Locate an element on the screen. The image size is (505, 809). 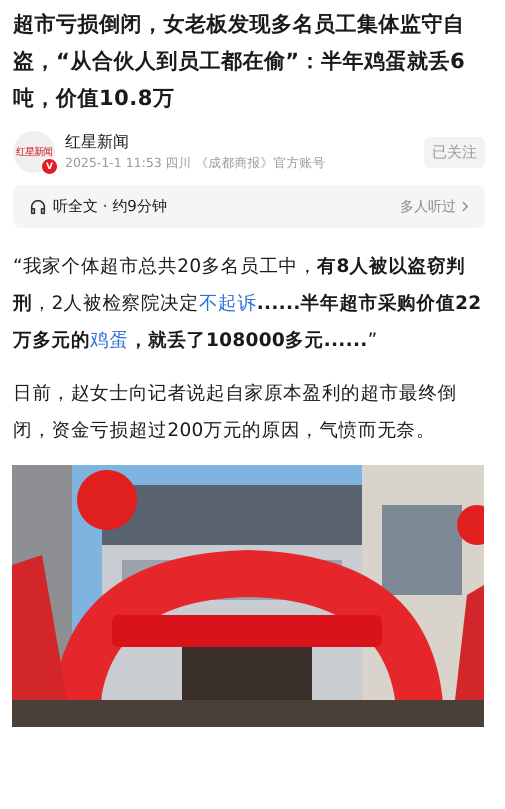
audio-bar: 听全文 · 约9分钟 多人听过 is located at coordinates (249, 206).